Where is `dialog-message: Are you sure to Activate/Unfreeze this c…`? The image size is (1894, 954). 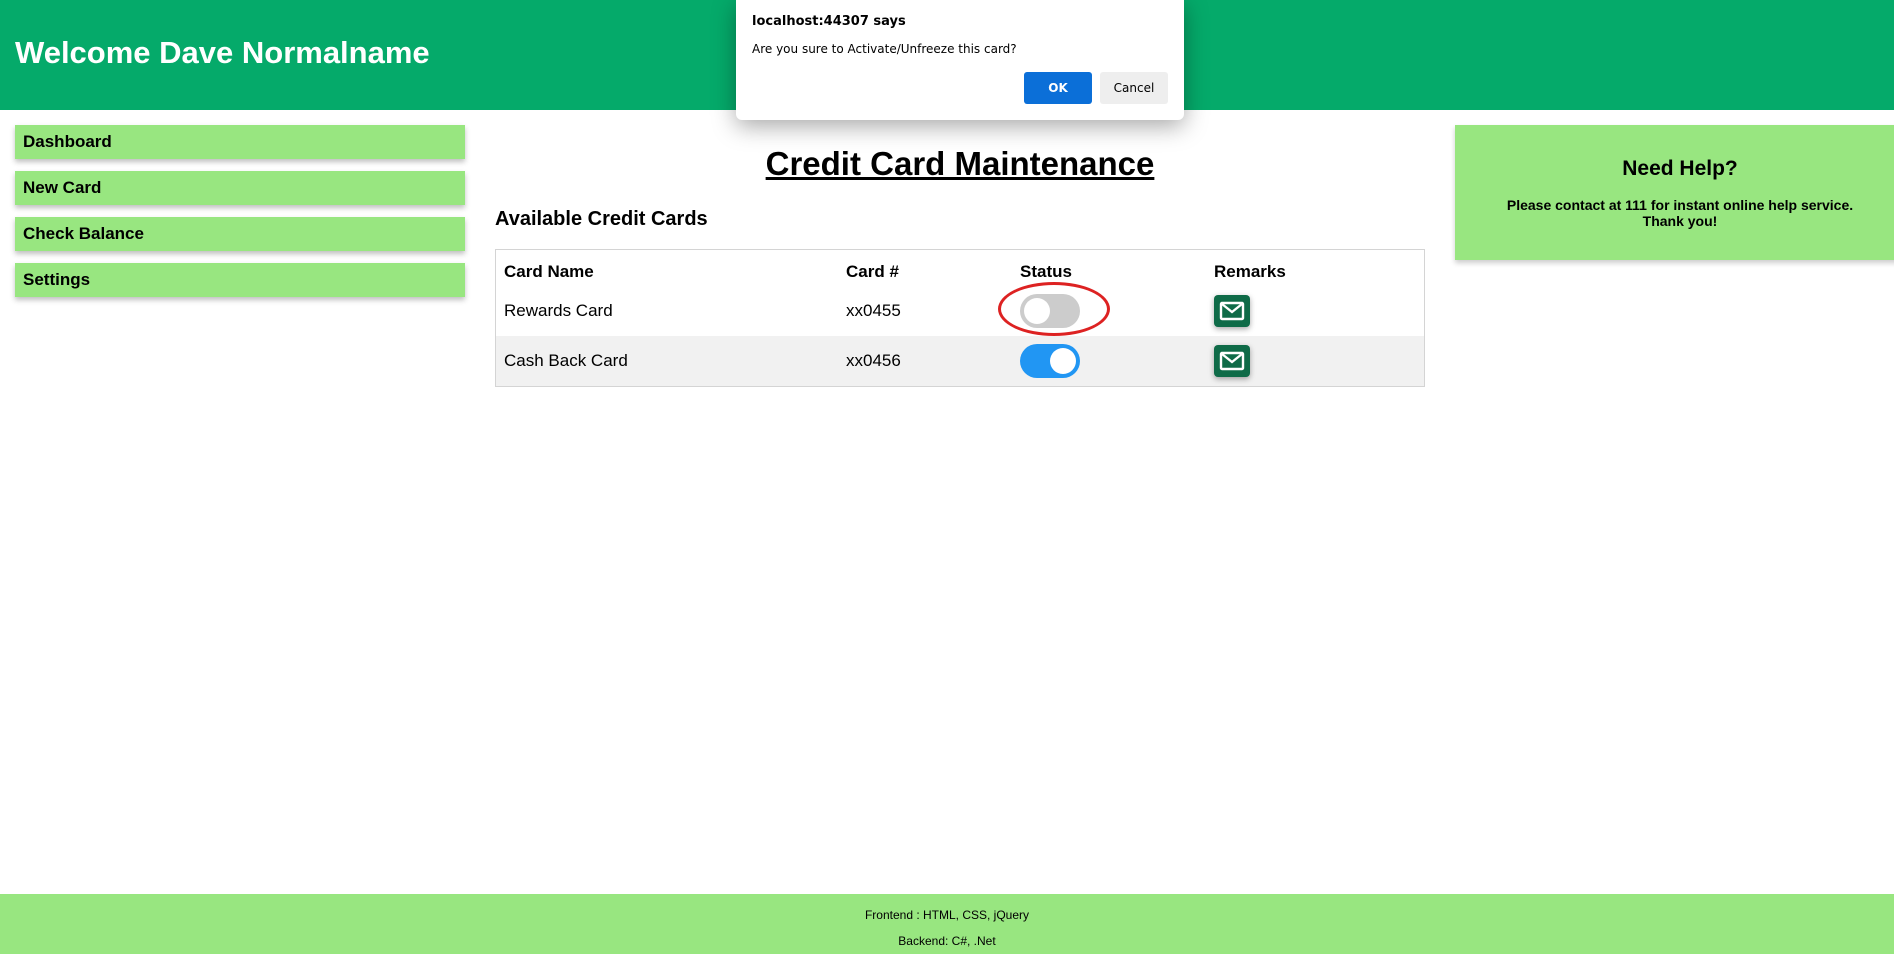 dialog-message: Are you sure to Activate/Unfreeze this c… is located at coordinates (884, 49).